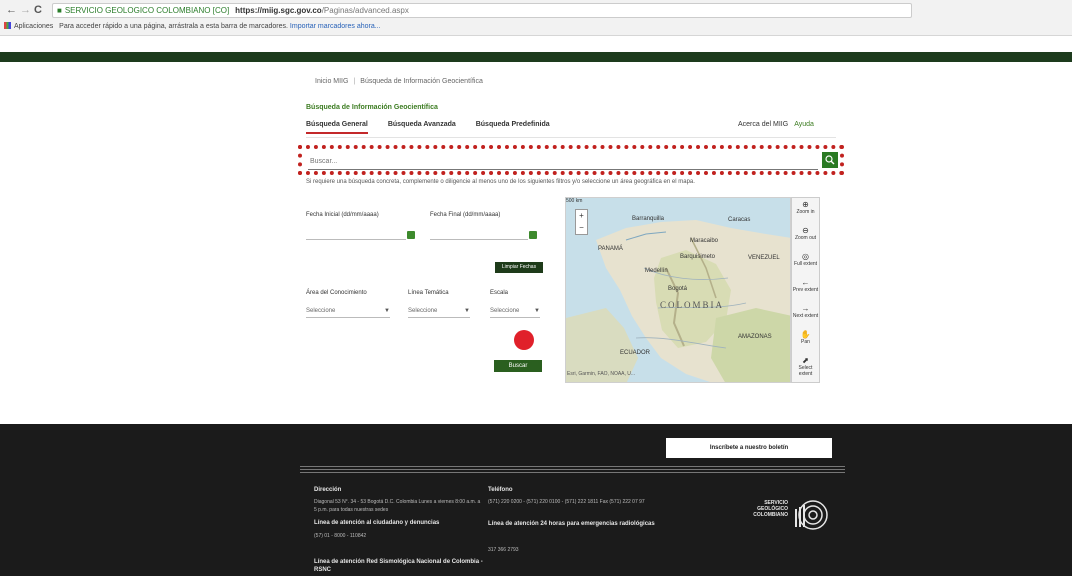 This screenshot has width=1072, height=576. What do you see at coordinates (356, 234) in the screenshot?
I see `start-date-field` at bounding box center [356, 234].